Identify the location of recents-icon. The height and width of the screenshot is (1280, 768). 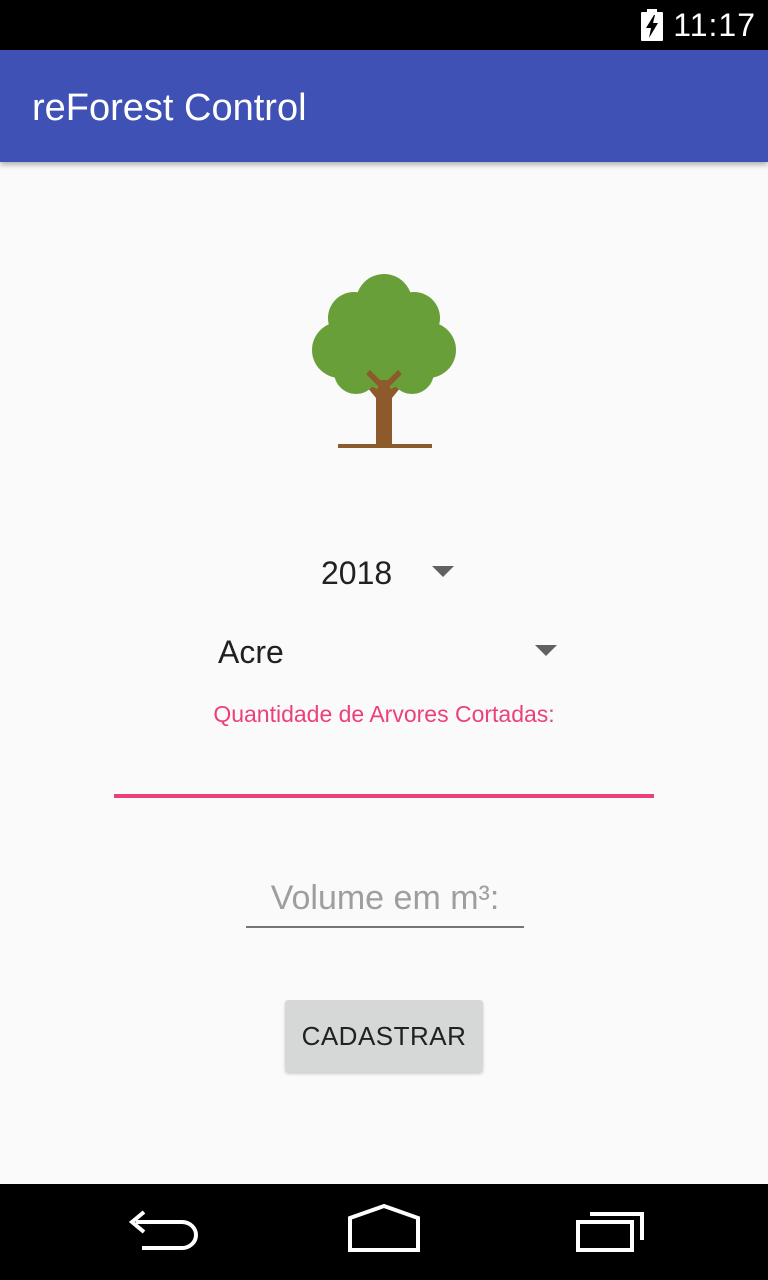
(610, 1232).